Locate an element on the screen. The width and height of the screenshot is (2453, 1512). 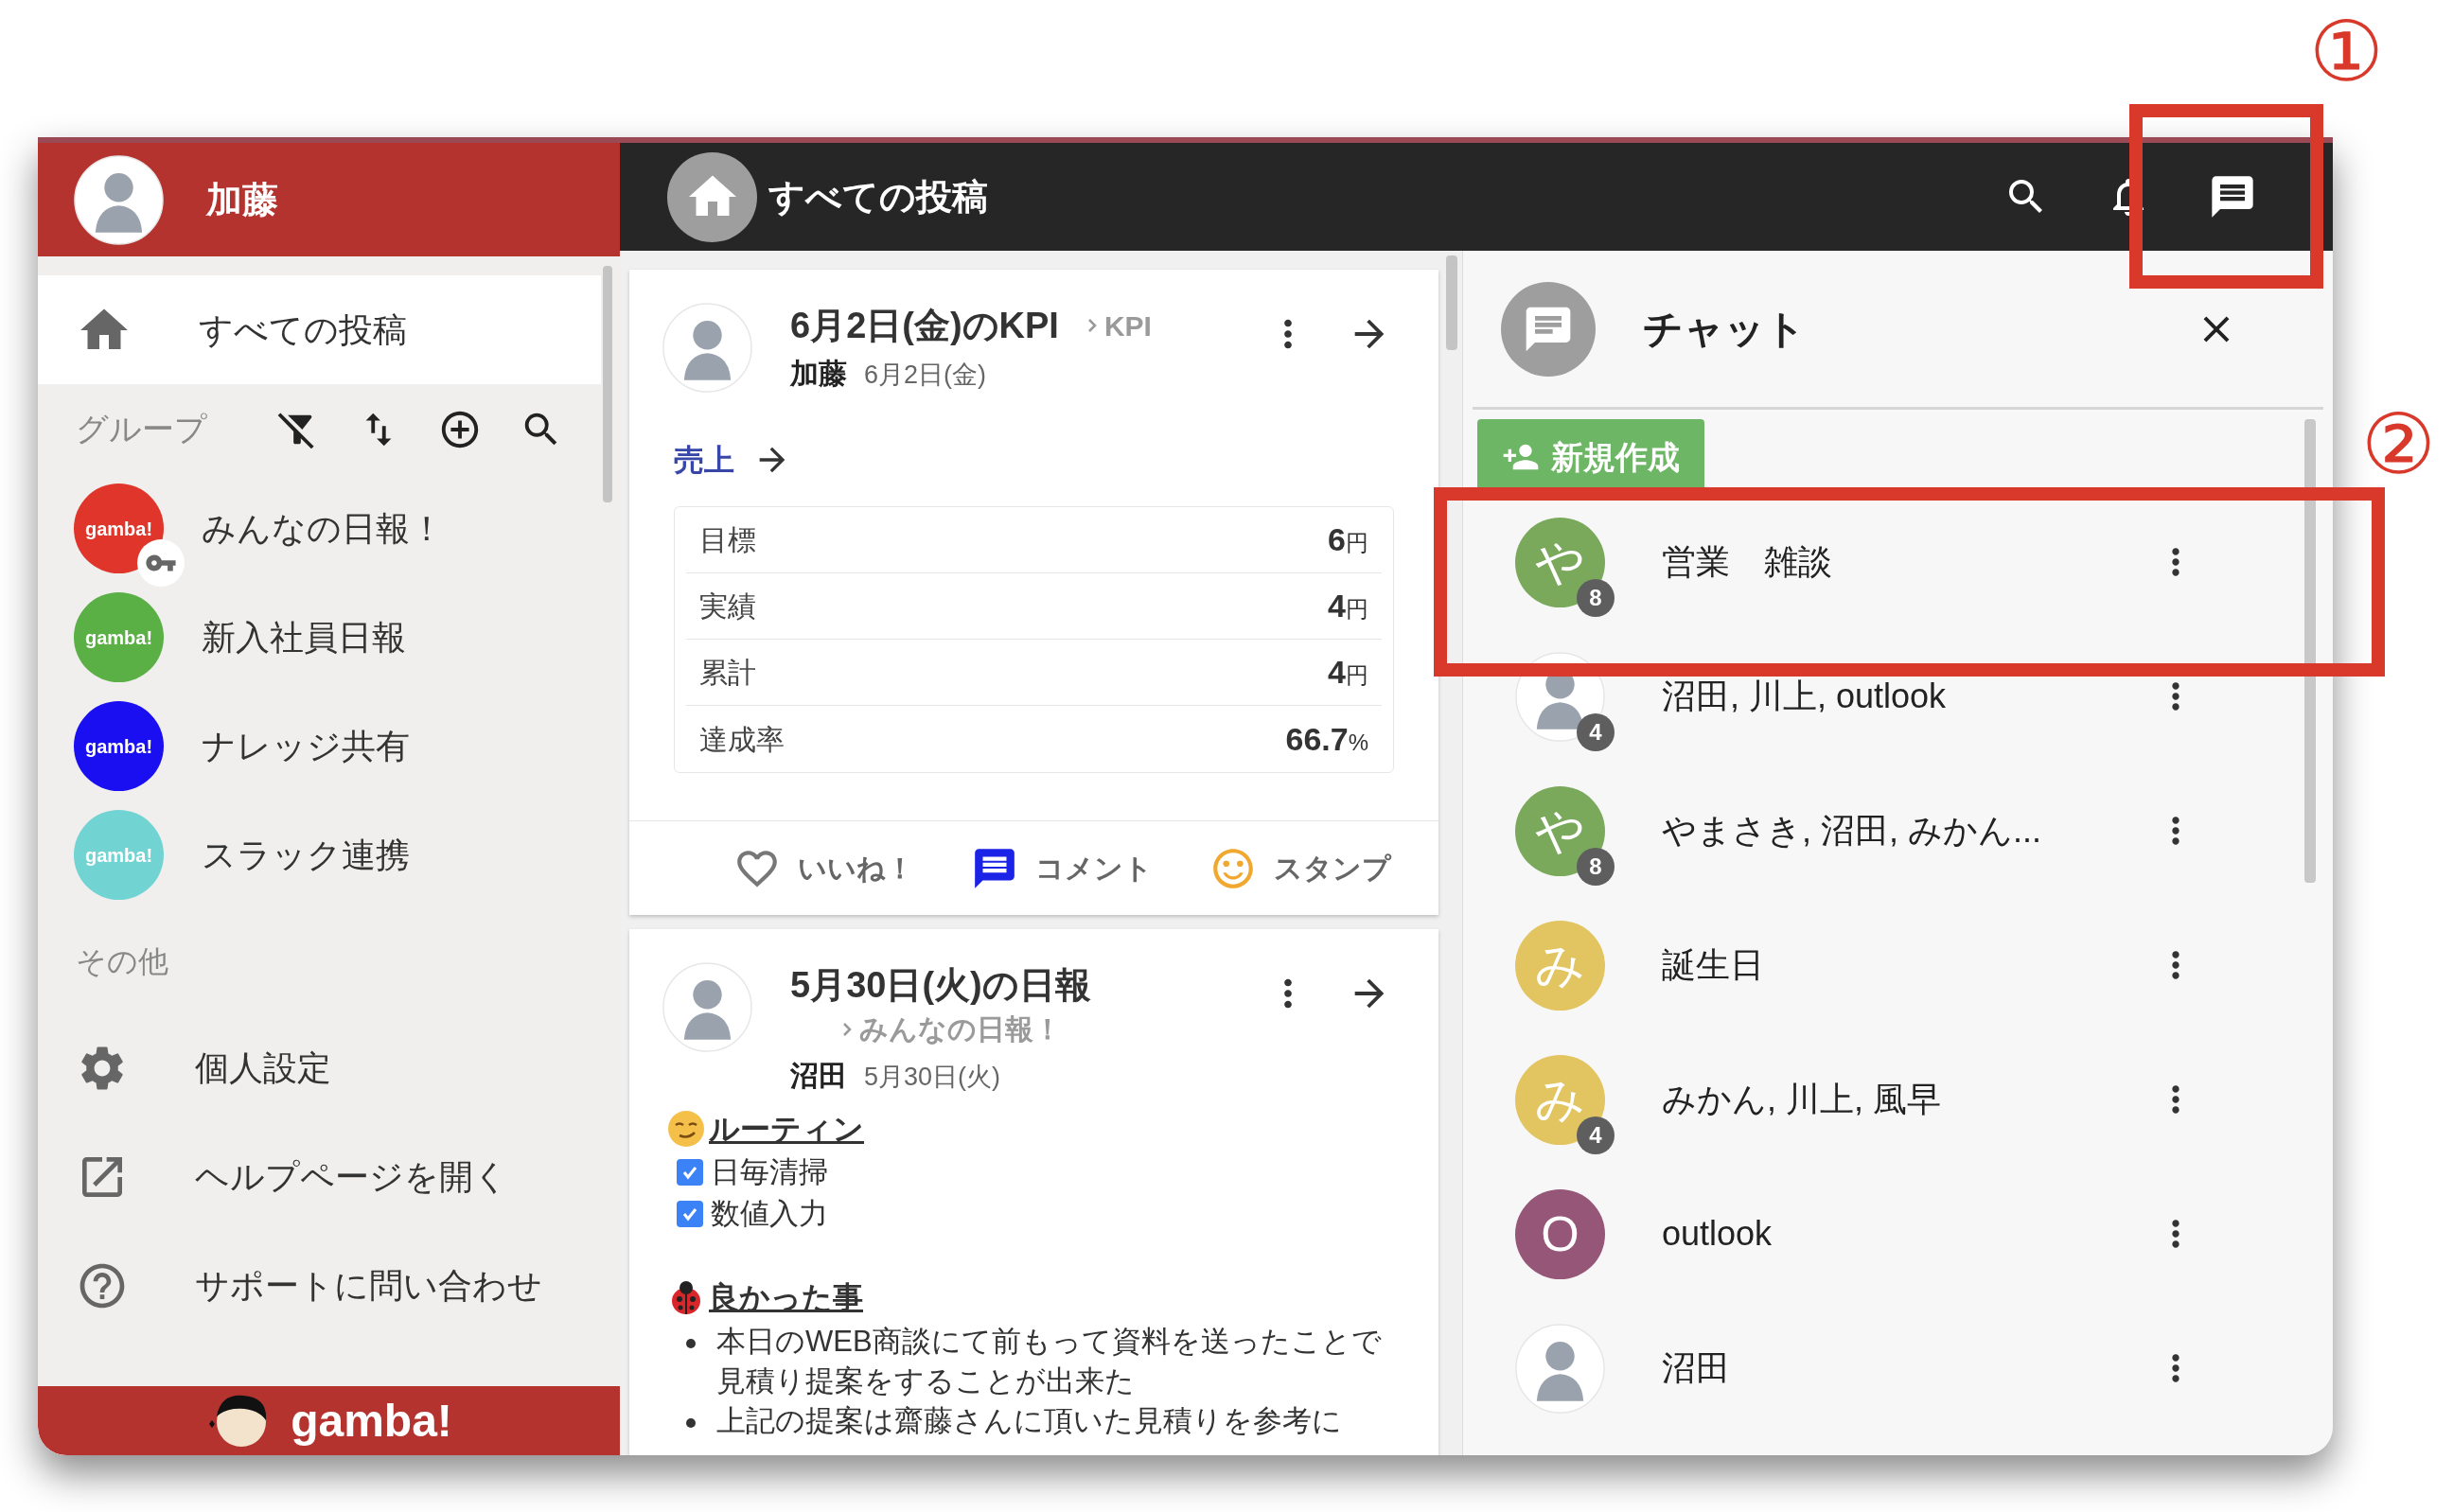
menu-item: ヘルプページを開く is located at coordinates (329, 1176).